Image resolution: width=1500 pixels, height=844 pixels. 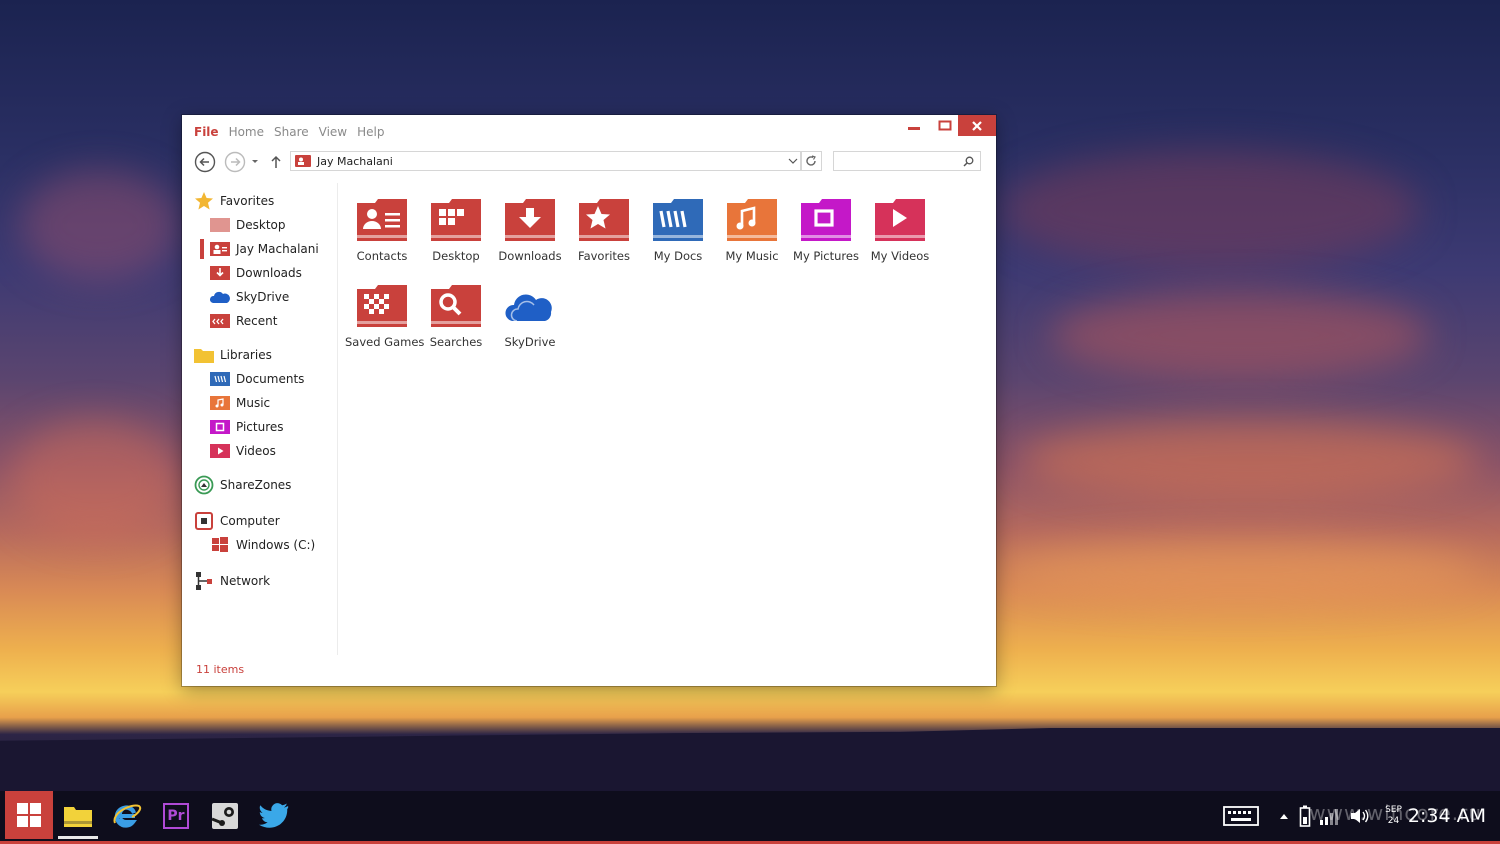 What do you see at coordinates (256, 273) in the screenshot?
I see `sidebar-item-downloads: Downloads` at bounding box center [256, 273].